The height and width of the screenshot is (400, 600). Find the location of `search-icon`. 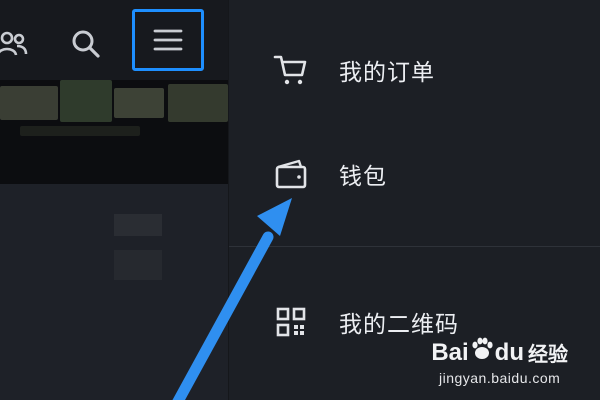

search-icon is located at coordinates (86, 44).